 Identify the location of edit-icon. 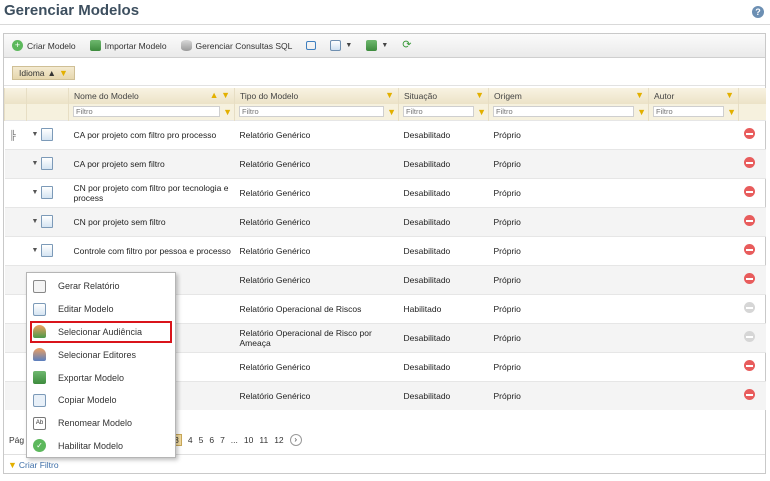
(39, 309).